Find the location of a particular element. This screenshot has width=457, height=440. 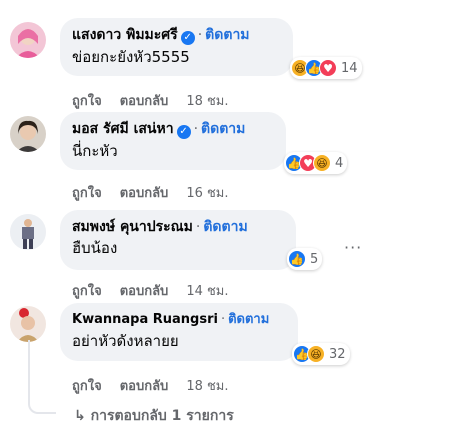

author-name: แสงดาว พิมมะศรี is located at coordinates (125, 35).